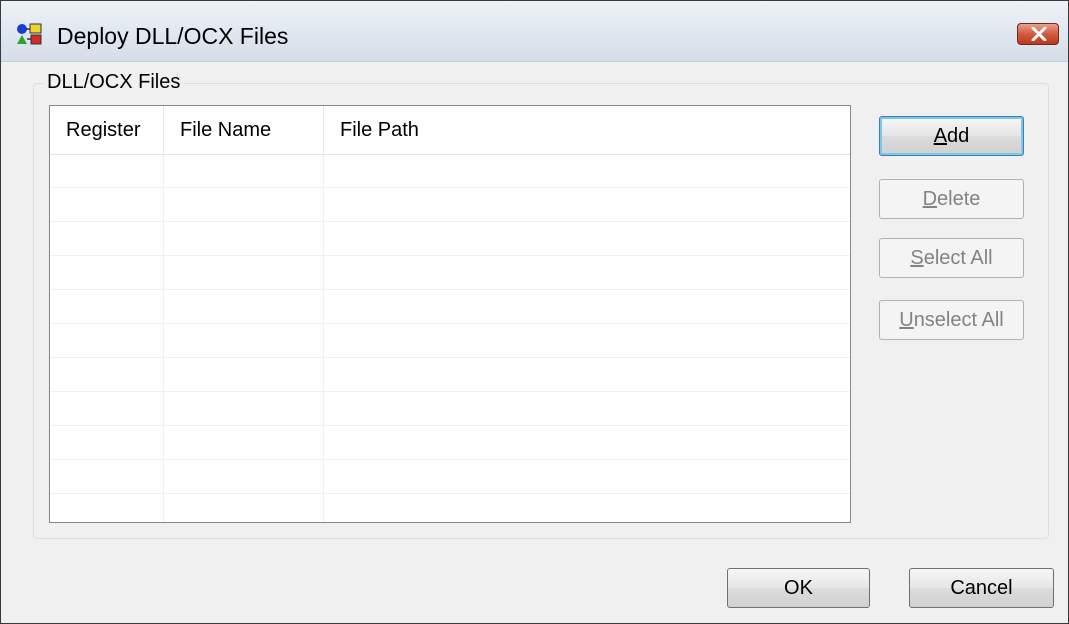 The height and width of the screenshot is (624, 1069). I want to click on window-title: Deploy DLL/OCX Files, so click(173, 36).